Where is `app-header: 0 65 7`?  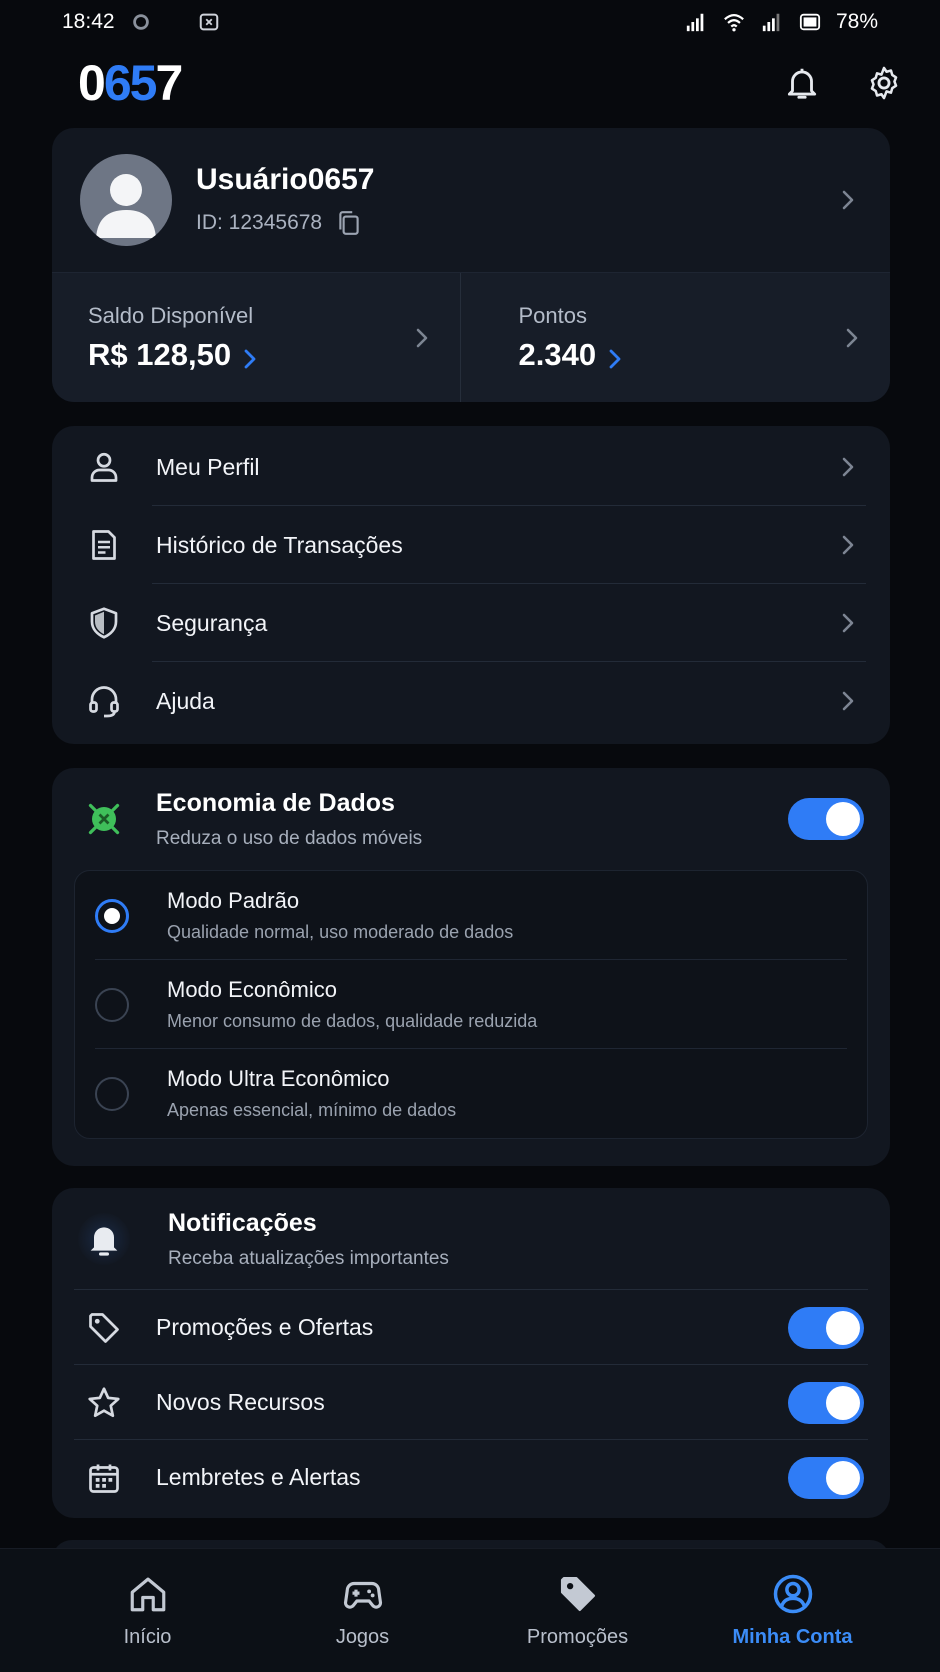 app-header: 0 65 7 is located at coordinates (470, 83).